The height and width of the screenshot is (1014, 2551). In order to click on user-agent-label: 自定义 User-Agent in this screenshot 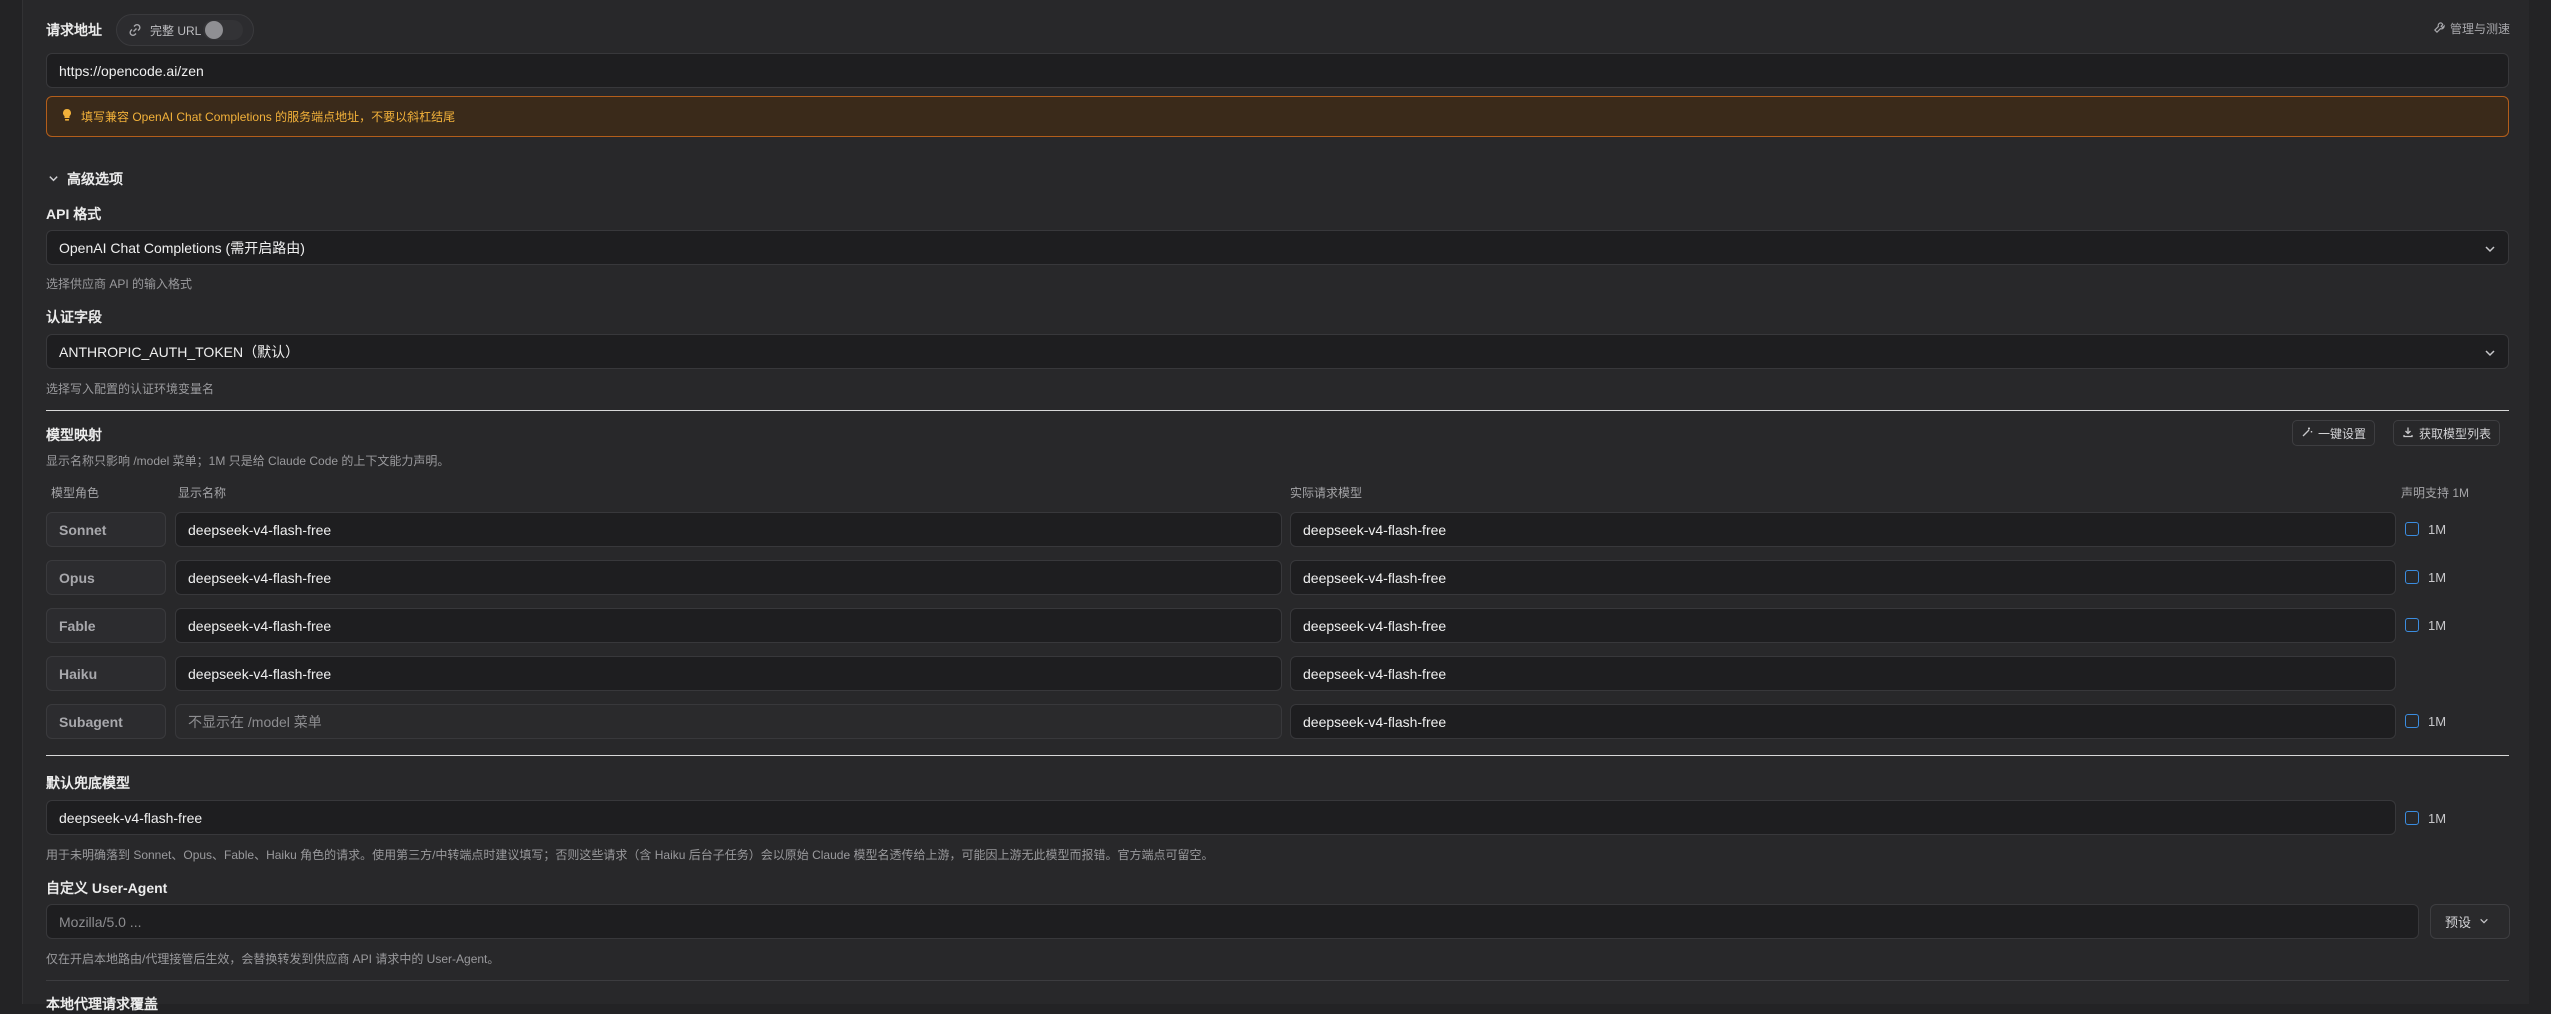, I will do `click(107, 888)`.